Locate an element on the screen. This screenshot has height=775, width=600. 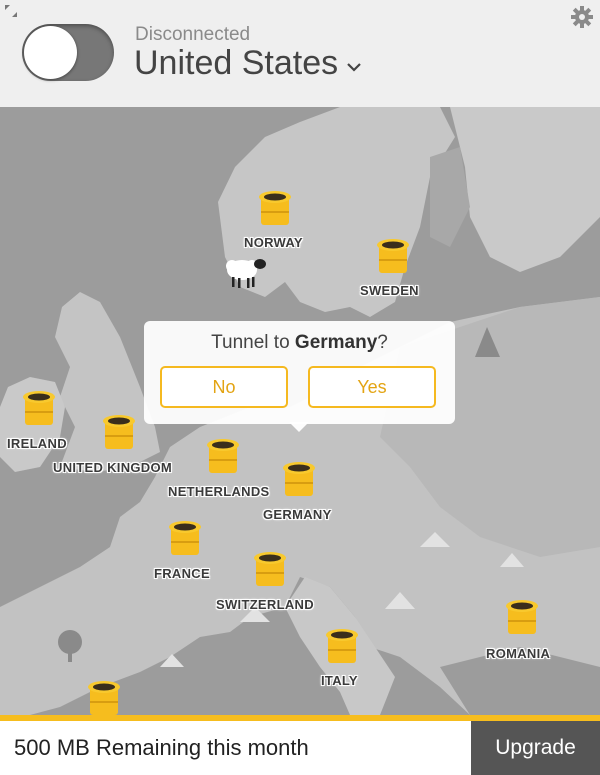
label-germany: GERMANY is located at coordinates (297, 514).